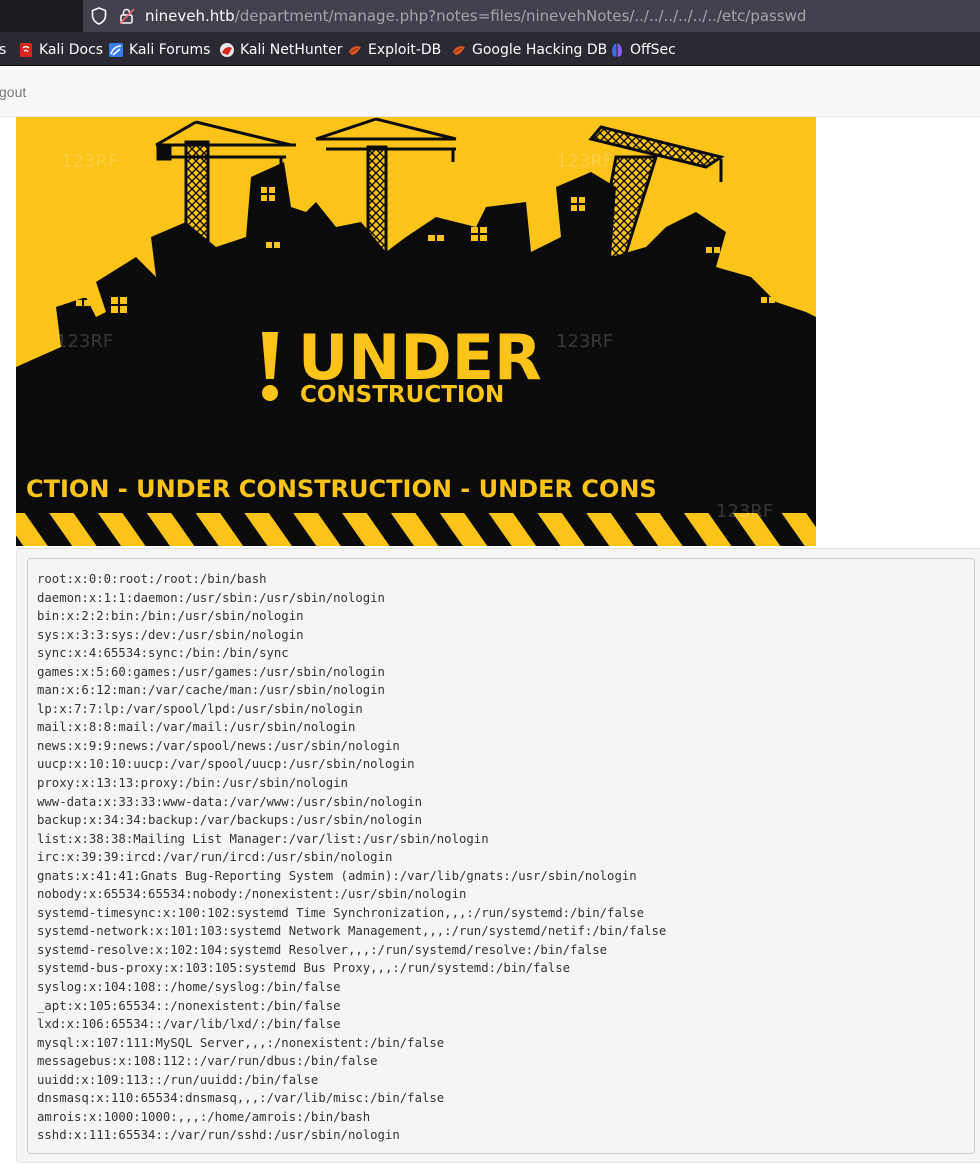 The width and height of the screenshot is (980, 1163). What do you see at coordinates (178, 1079) in the screenshot?
I see `passwd-line: uuidd:x:109:113::/run/uuidd:/bin/false` at bounding box center [178, 1079].